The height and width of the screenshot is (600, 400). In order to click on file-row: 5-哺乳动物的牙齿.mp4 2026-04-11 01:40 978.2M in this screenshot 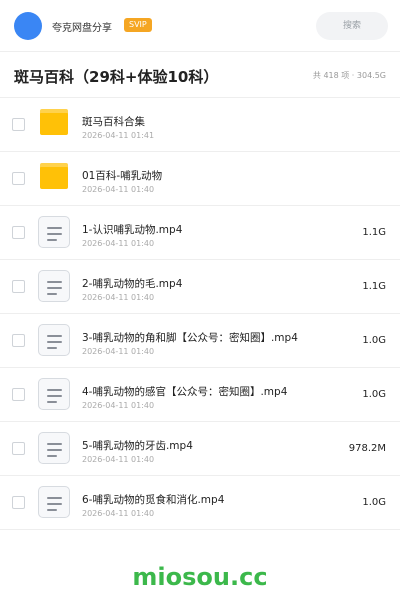, I will do `click(200, 449)`.